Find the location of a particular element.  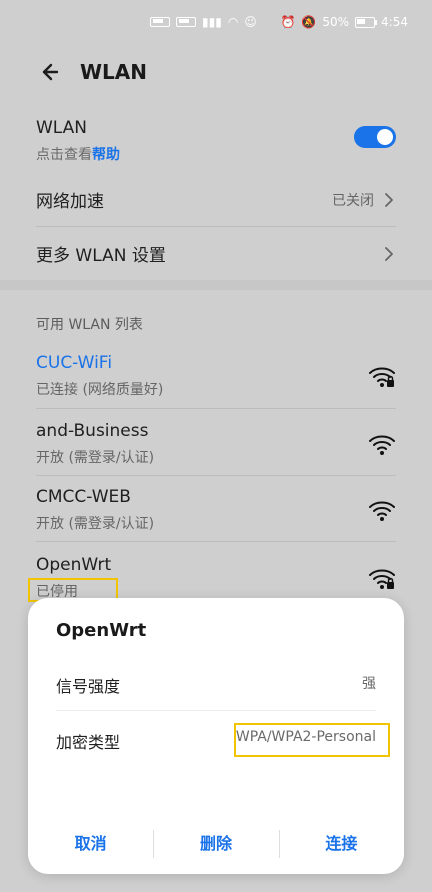

help-link: 帮助 is located at coordinates (106, 155).